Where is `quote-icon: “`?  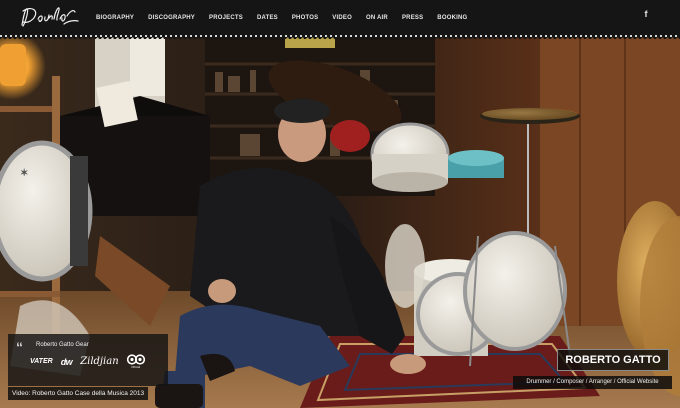 quote-icon: “ is located at coordinates (19, 347).